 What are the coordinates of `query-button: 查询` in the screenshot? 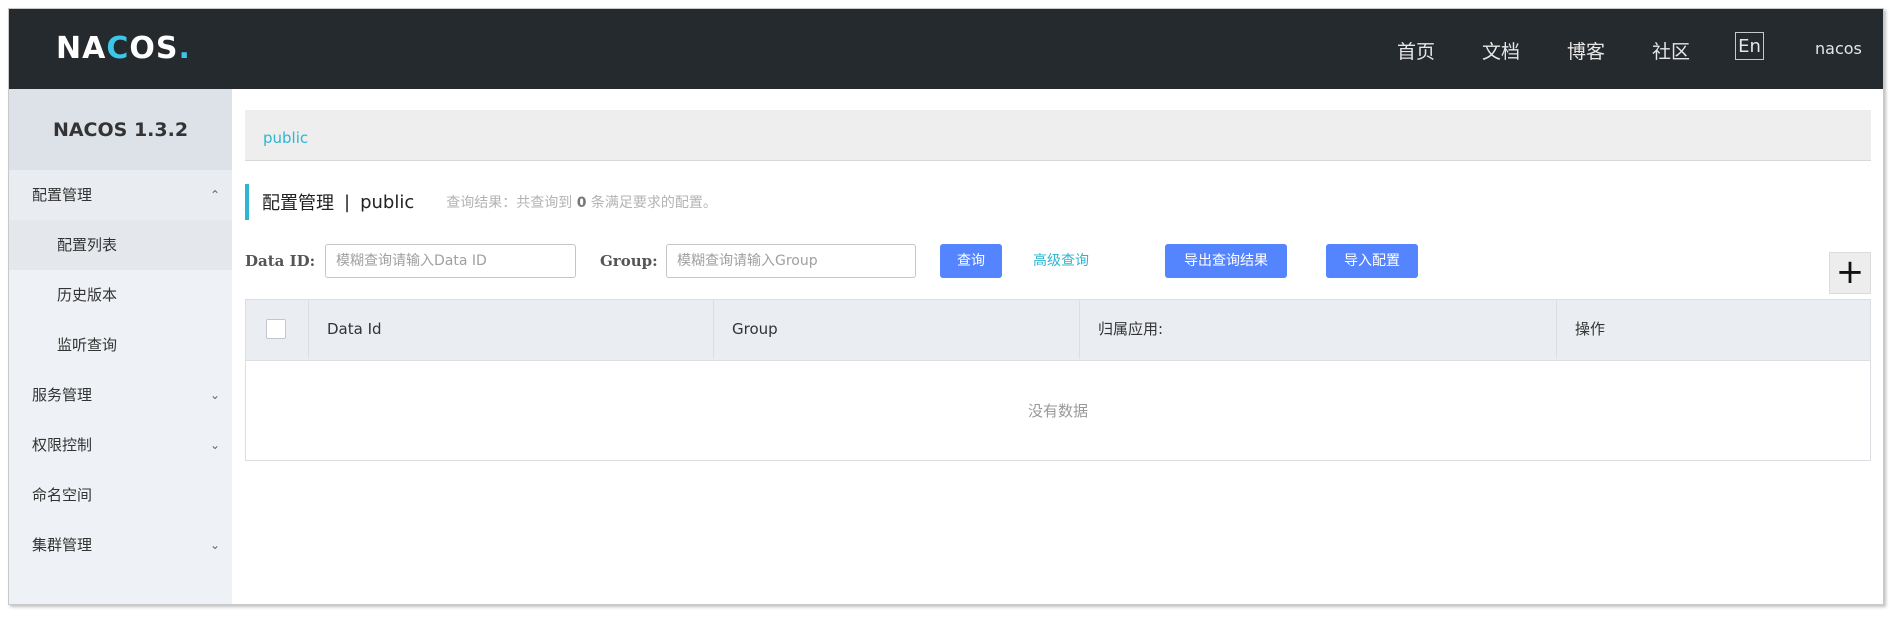 It's located at (971, 261).